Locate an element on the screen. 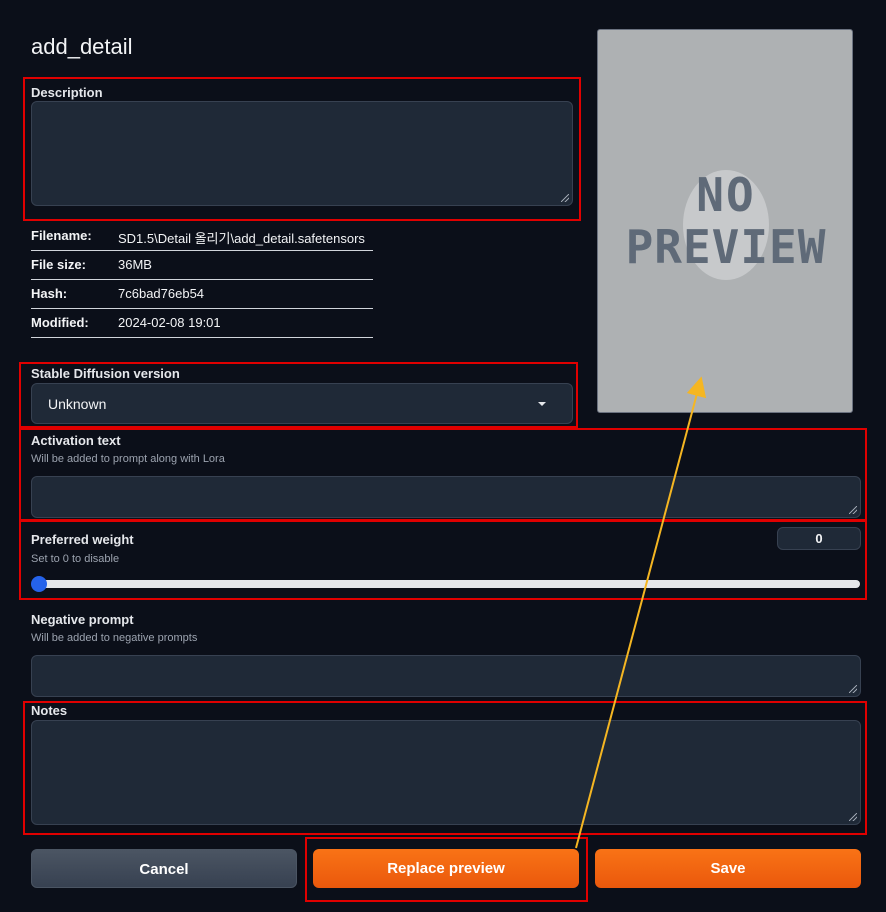 The height and width of the screenshot is (912, 886). sd-version-selected: Unknown is located at coordinates (77, 404).